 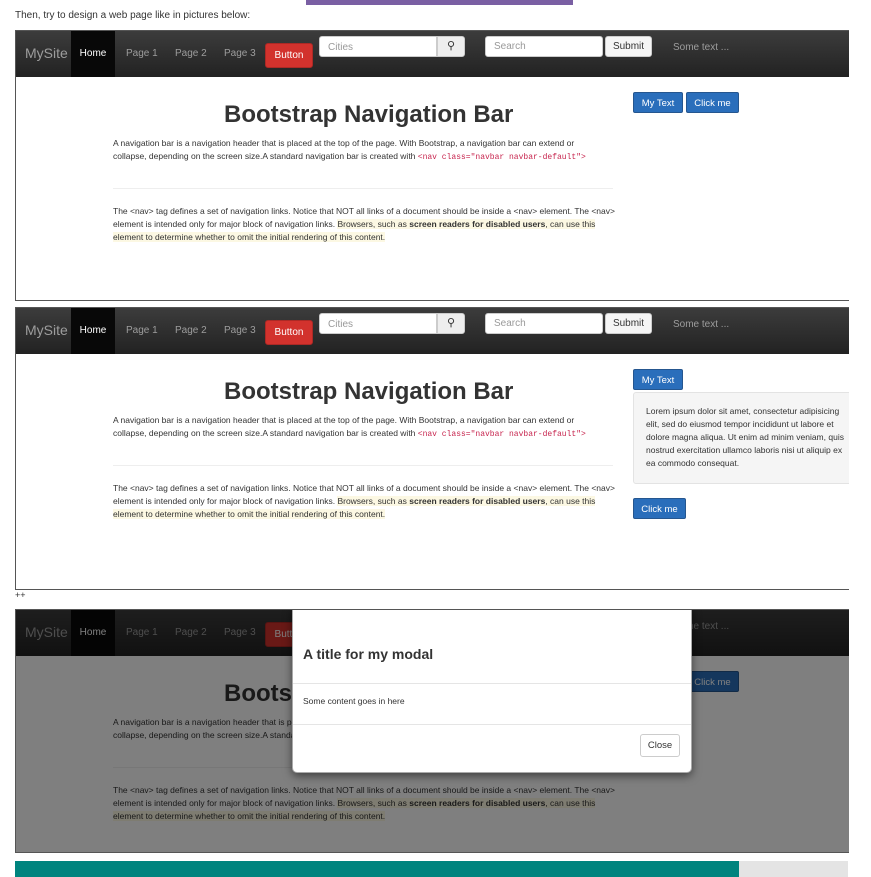 What do you see at coordinates (492, 683) in the screenshot?
I see `modal-header-divider` at bounding box center [492, 683].